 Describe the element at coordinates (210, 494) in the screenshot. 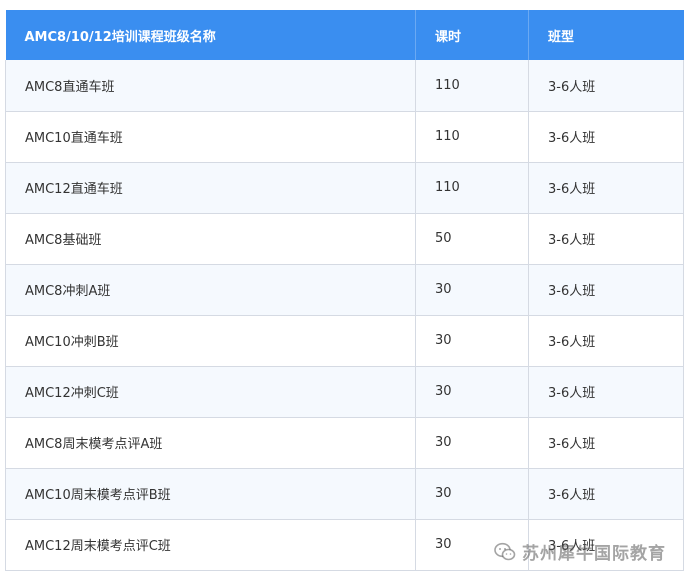

I see `cell-course-name: AMC10周末模考点评B班` at that location.